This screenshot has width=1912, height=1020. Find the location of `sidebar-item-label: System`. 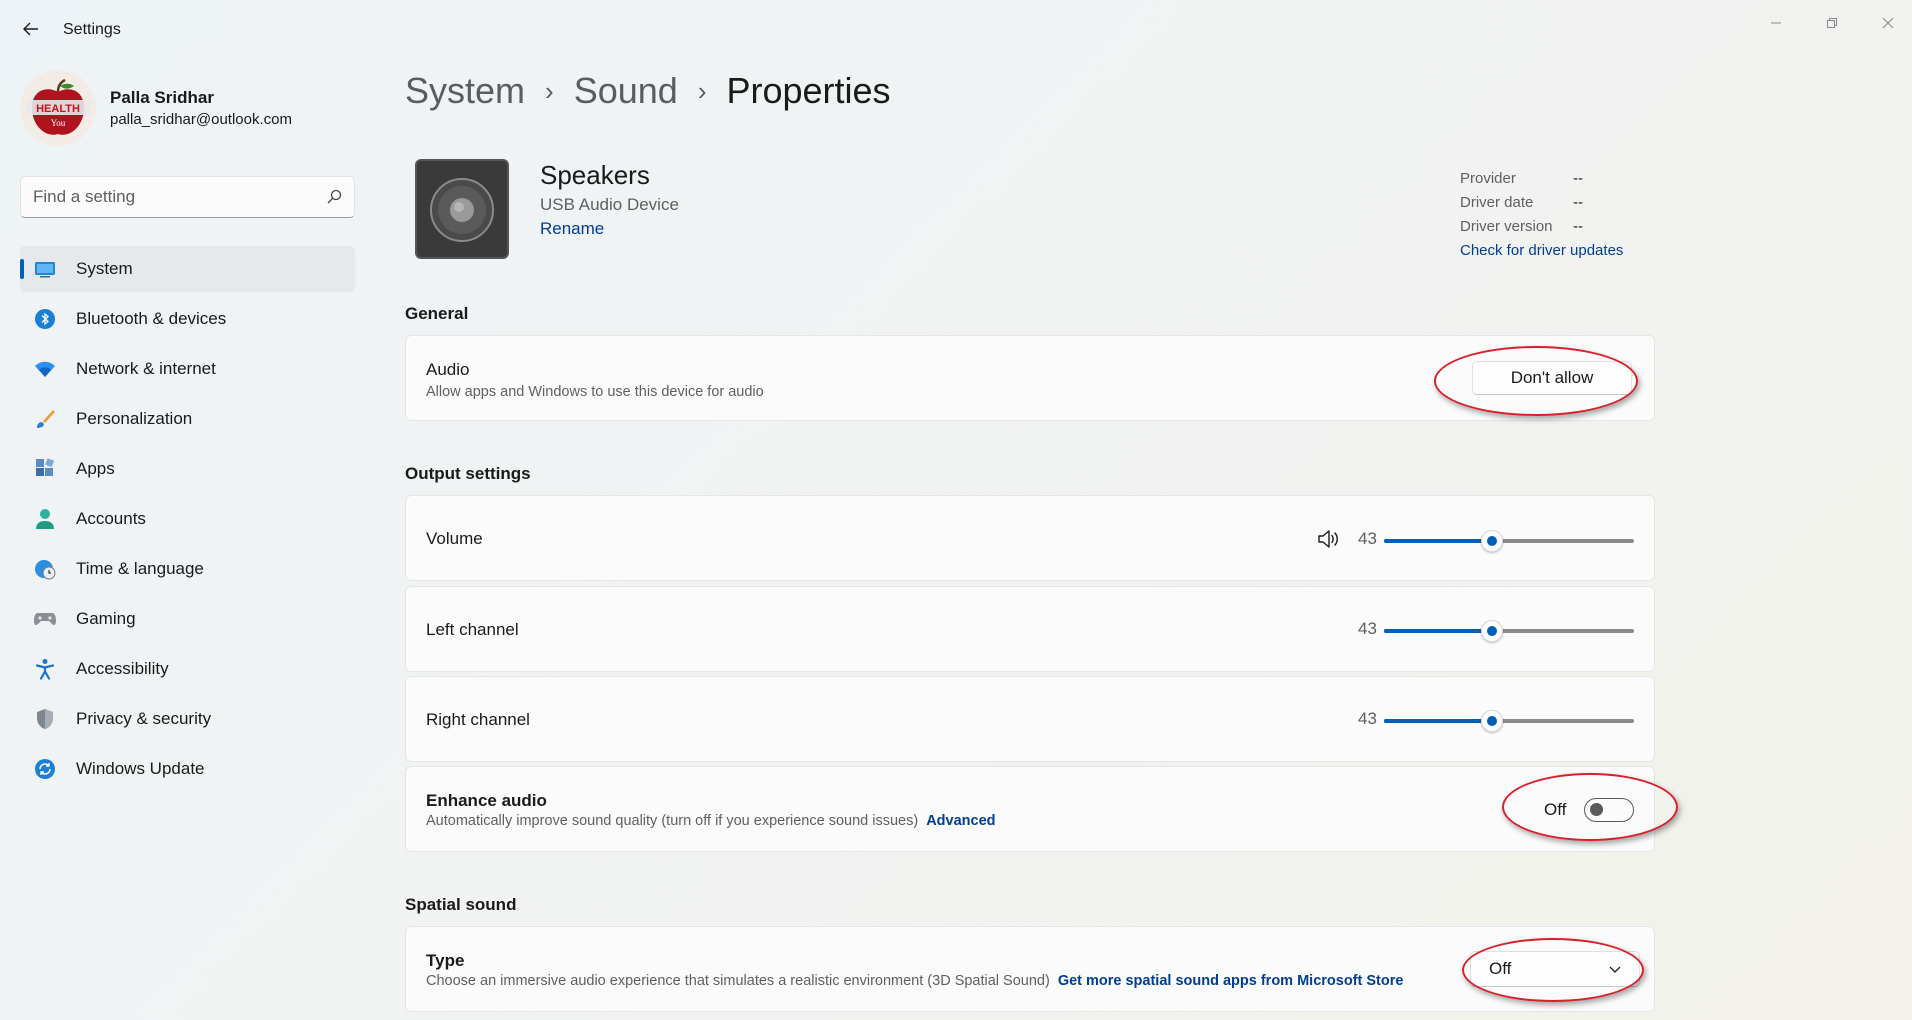

sidebar-item-label: System is located at coordinates (104, 268).